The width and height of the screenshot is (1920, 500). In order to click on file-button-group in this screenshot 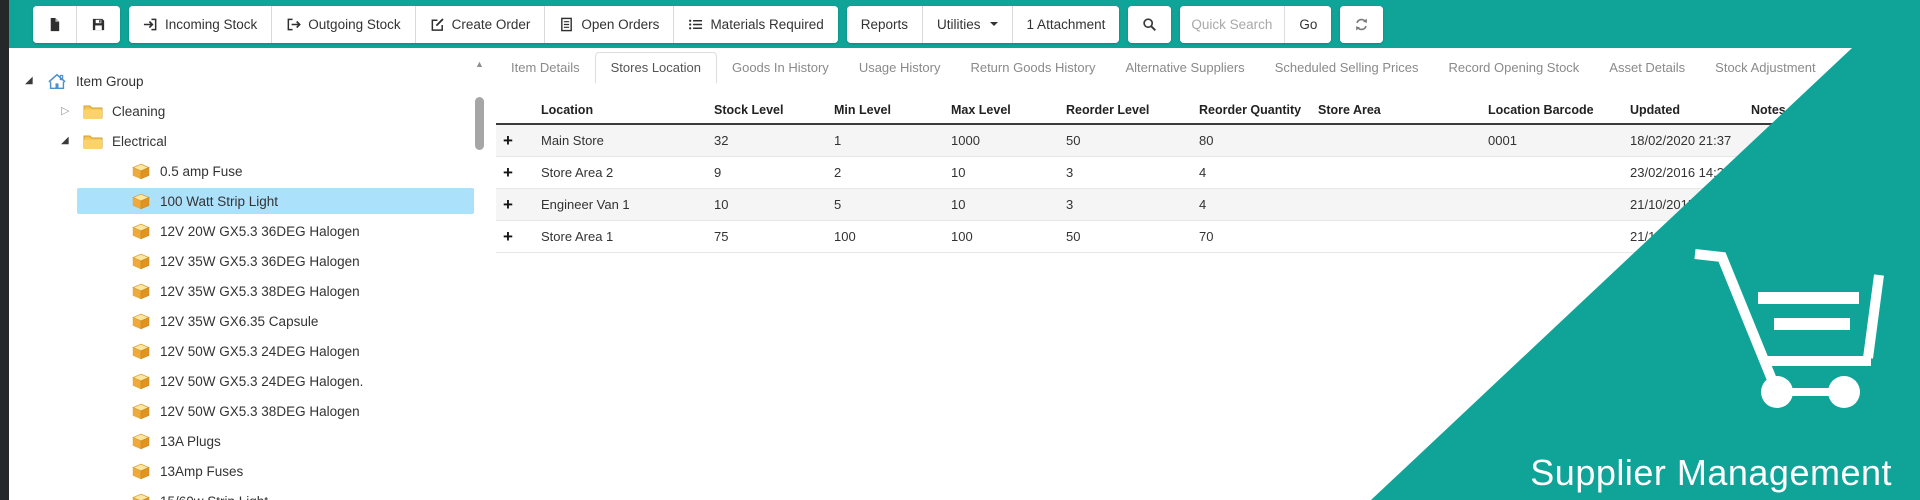, I will do `click(76, 24)`.